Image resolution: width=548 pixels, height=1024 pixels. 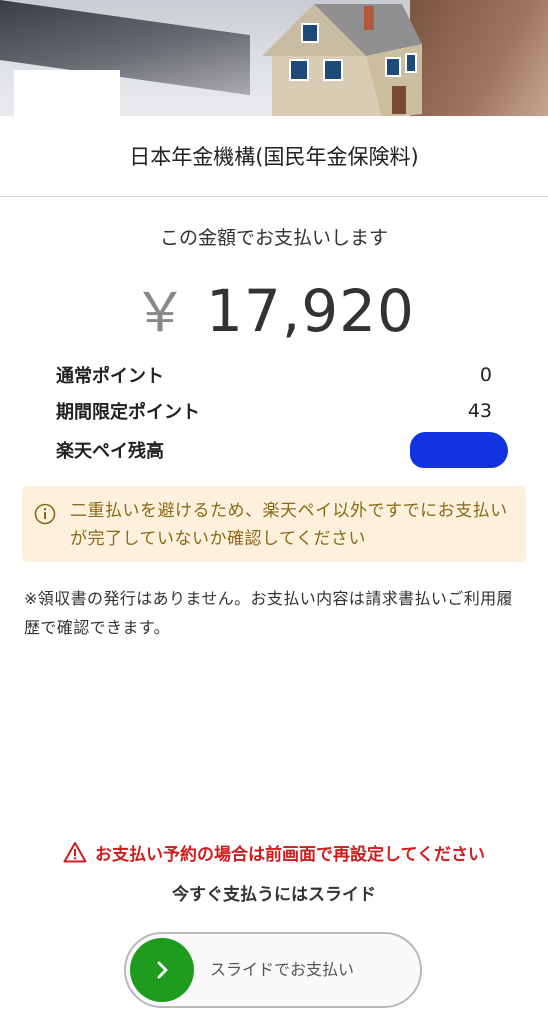 What do you see at coordinates (110, 451) in the screenshot?
I see `balance-label: 楽天ペイ残高` at bounding box center [110, 451].